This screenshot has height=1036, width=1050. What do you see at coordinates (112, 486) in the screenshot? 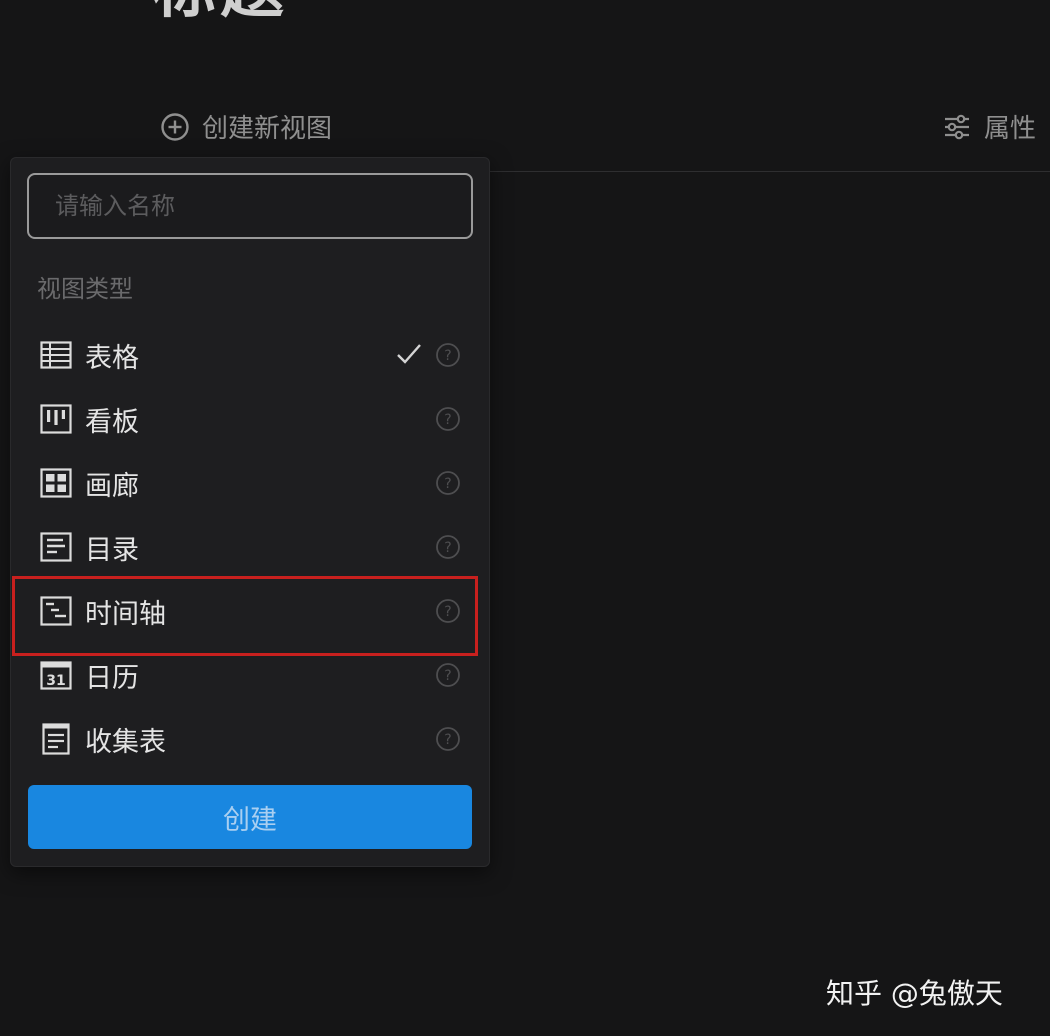
I see `view-type-label: 画廊` at bounding box center [112, 486].